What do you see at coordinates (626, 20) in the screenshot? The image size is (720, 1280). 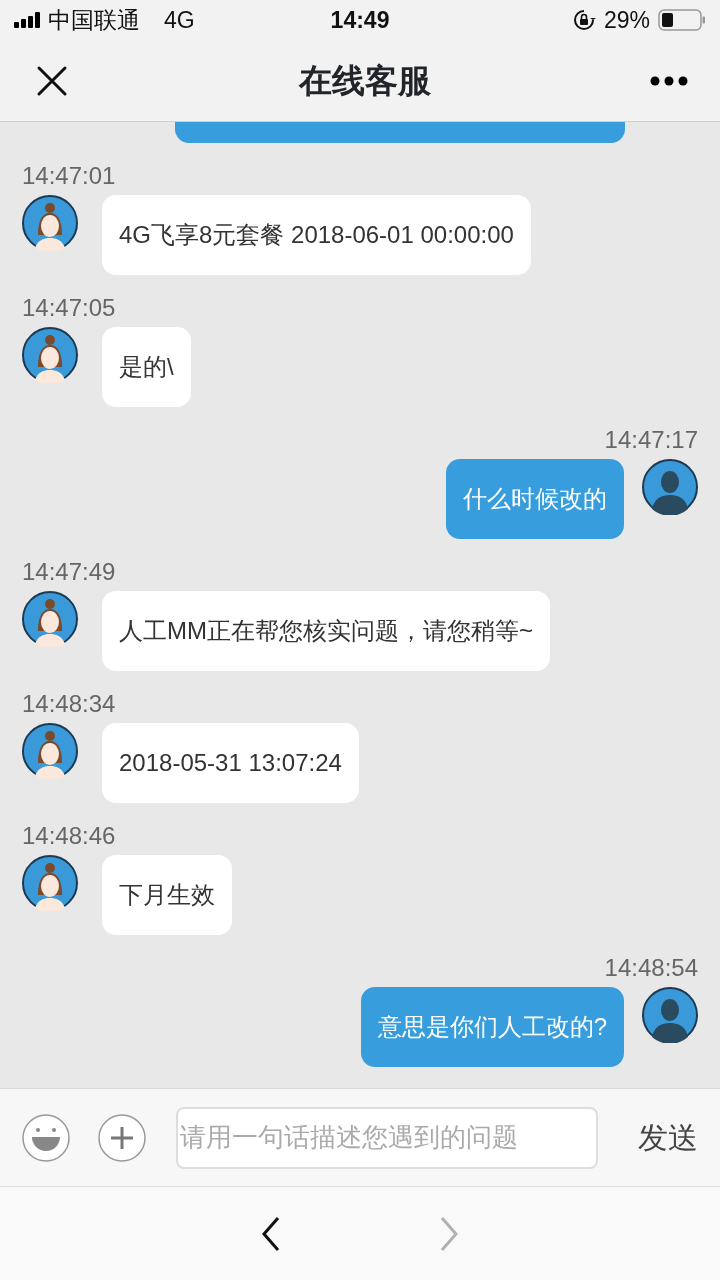 I see `battery-percent: 29%` at bounding box center [626, 20].